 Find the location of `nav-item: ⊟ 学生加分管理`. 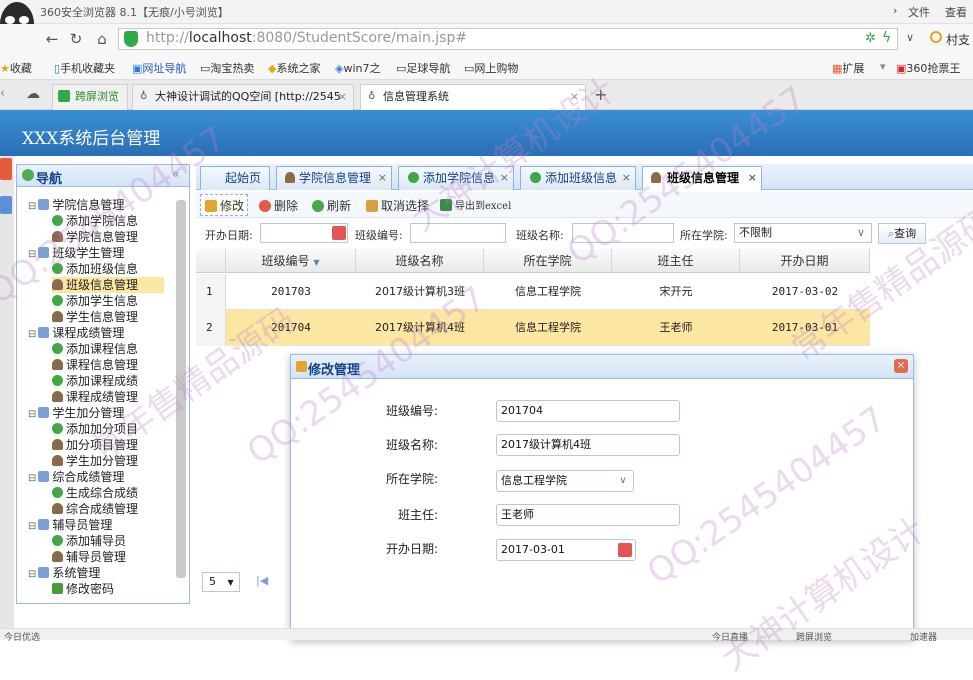

nav-item: ⊟ 学生加分管理 is located at coordinates (76, 413).